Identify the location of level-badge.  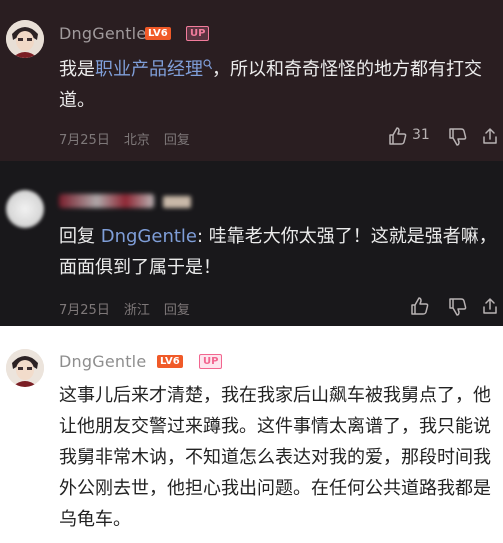
(177, 202).